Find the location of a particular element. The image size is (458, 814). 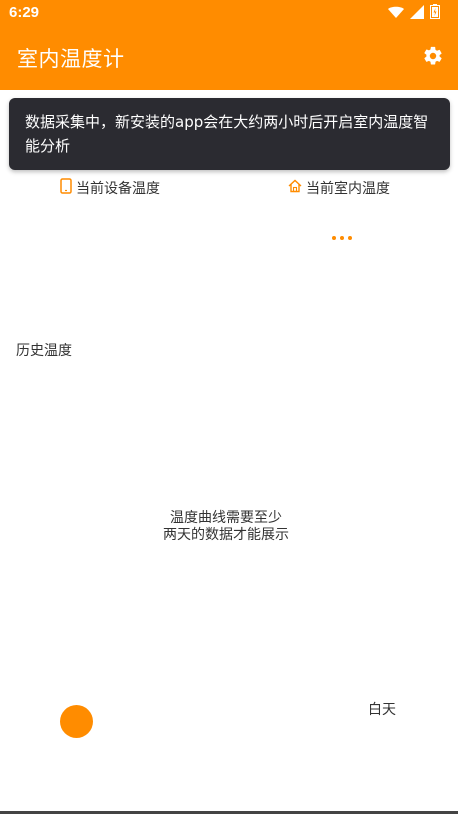

status-icons is located at coordinates (410, 13).